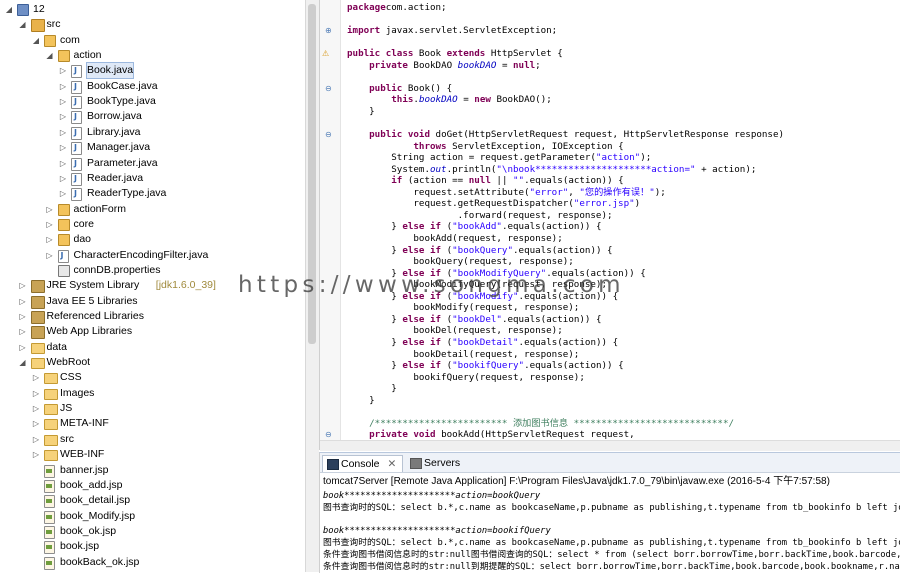 This screenshot has width=900, height=573. What do you see at coordinates (499, 273) in the screenshot?
I see `code-token: "bookModifyQuery"` at bounding box center [499, 273].